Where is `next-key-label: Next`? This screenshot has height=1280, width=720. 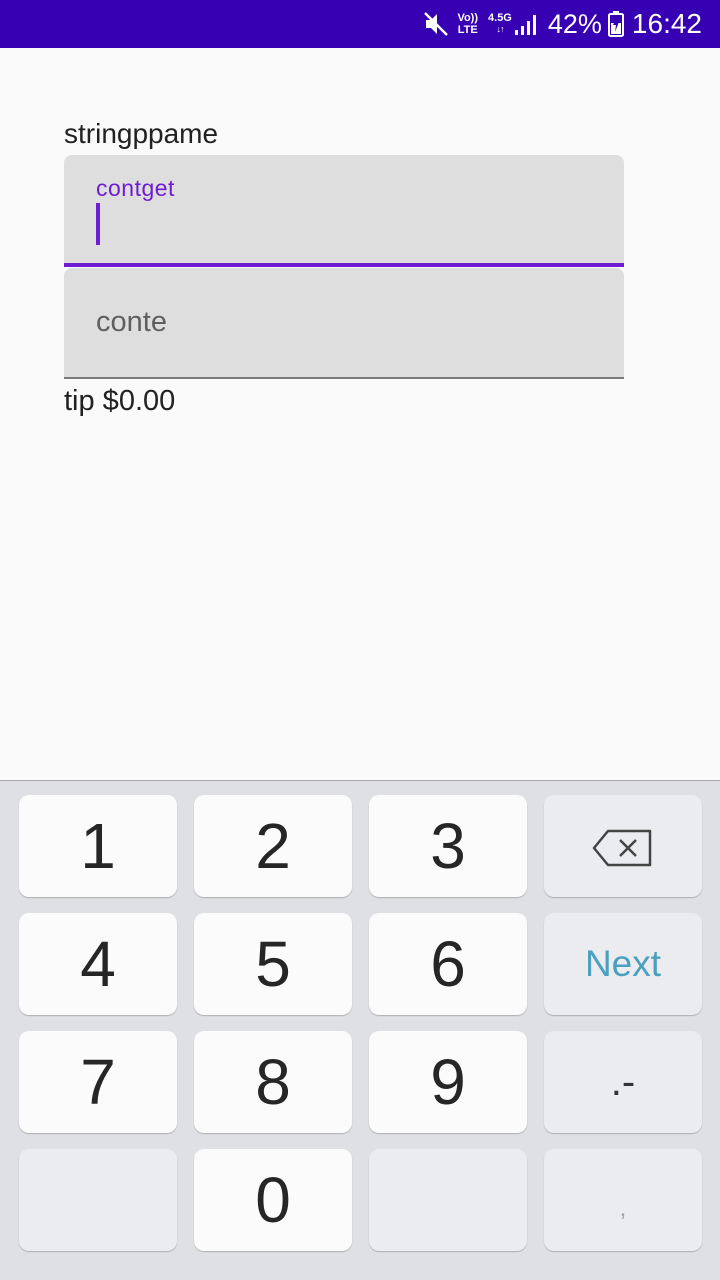 next-key-label: Next is located at coordinates (623, 963).